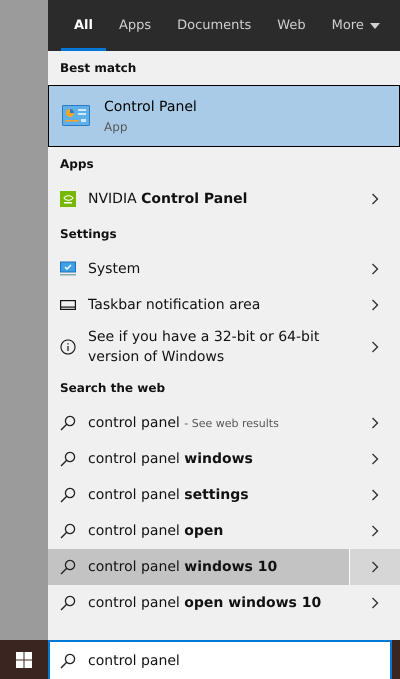  I want to click on result-item: Taskbar notification area, so click(199, 305).